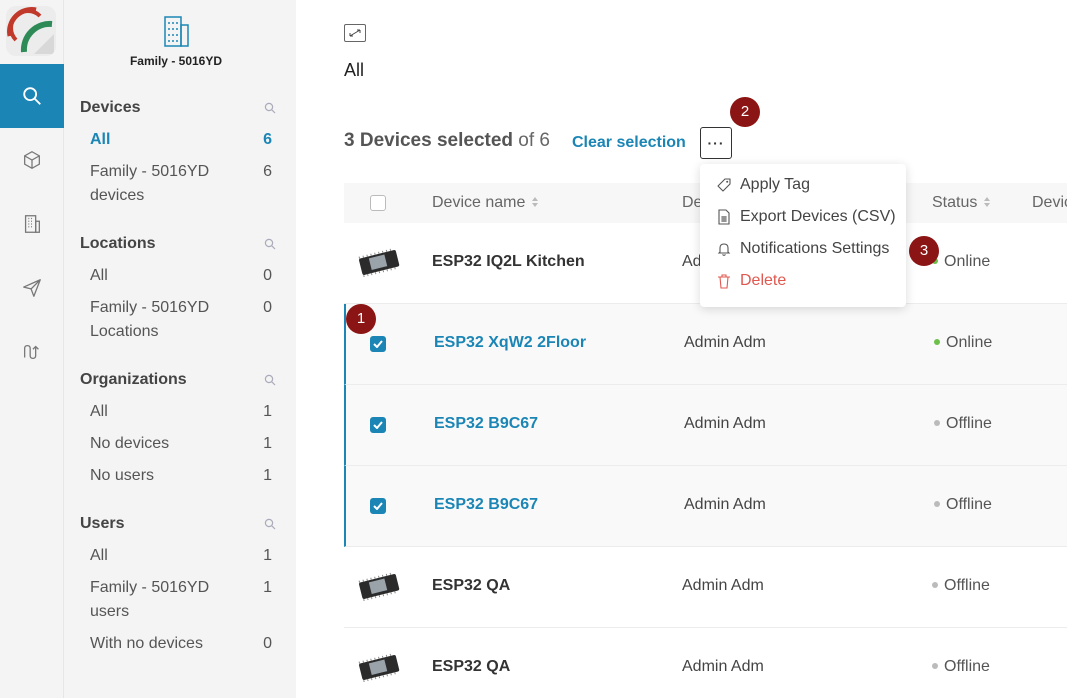  I want to click on filter-label: With no devices, so click(146, 643).